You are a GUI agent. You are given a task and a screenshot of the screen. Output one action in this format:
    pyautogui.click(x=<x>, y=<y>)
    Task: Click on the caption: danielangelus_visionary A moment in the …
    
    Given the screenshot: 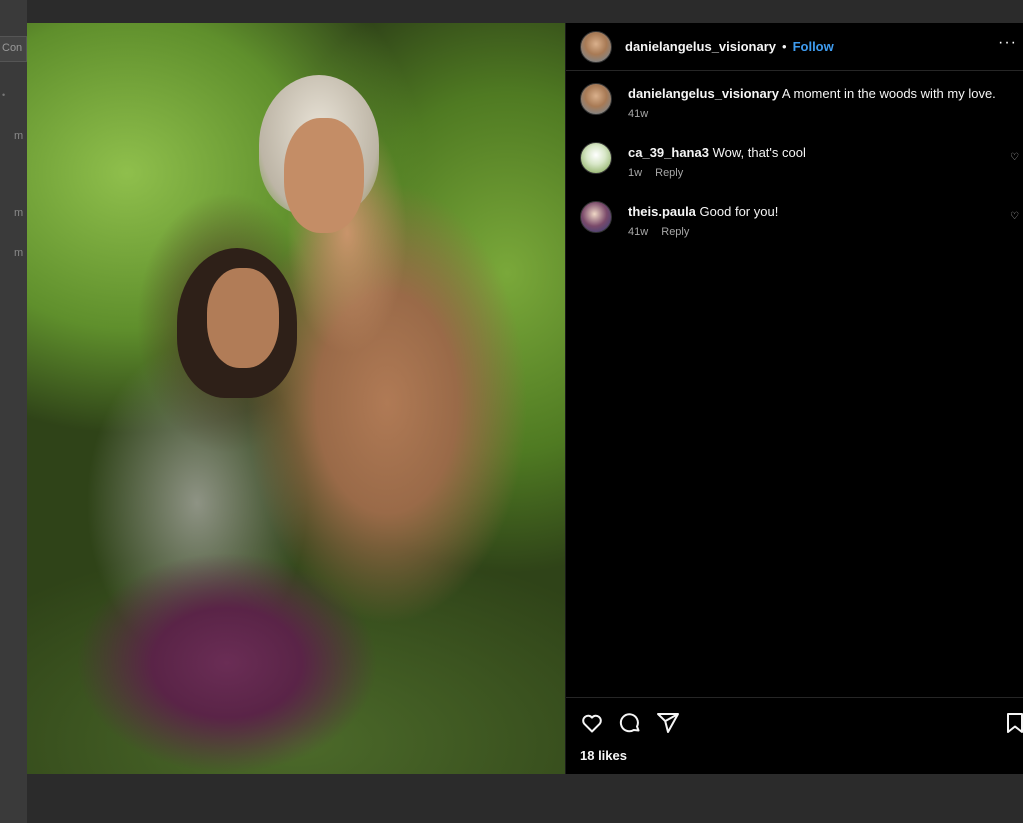 What is the action you would take?
    pyautogui.click(x=794, y=101)
    